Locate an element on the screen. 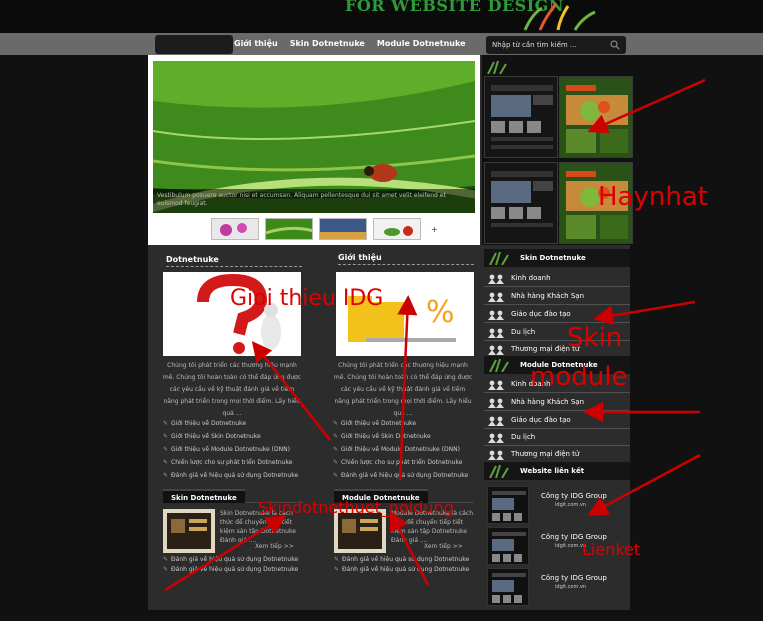 The width and height of the screenshot is (763, 621). question-mark-figure is located at coordinates (232, 314).